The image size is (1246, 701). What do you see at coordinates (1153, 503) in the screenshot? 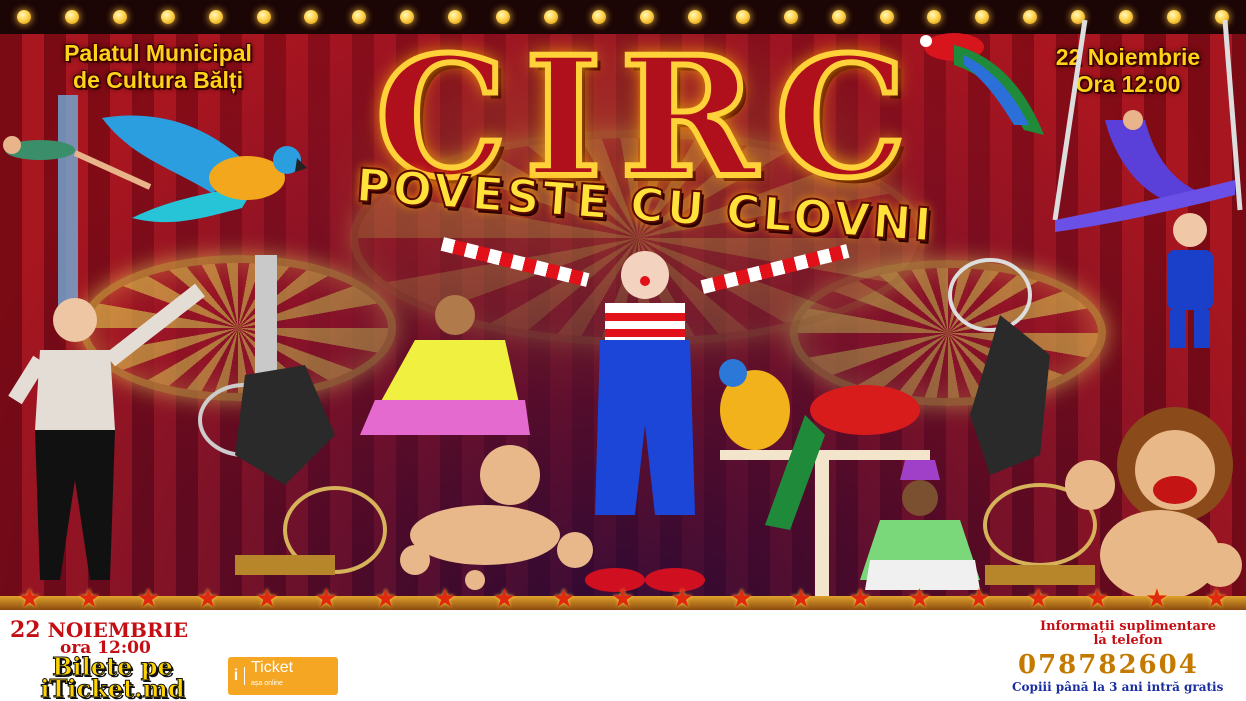
I see `lion-mascot-icon` at bounding box center [1153, 503].